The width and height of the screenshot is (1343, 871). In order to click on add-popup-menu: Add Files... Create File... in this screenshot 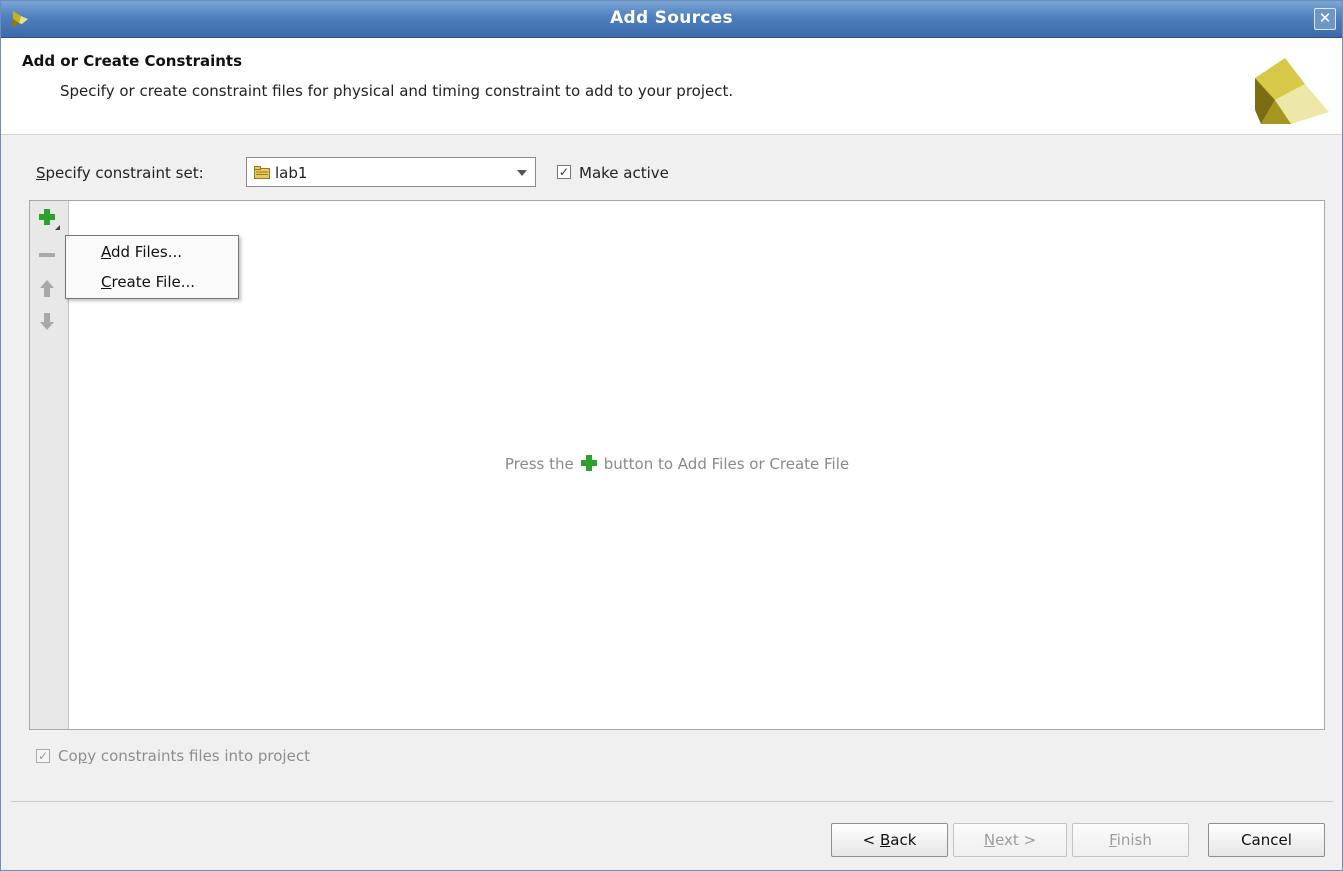, I will do `click(152, 267)`.